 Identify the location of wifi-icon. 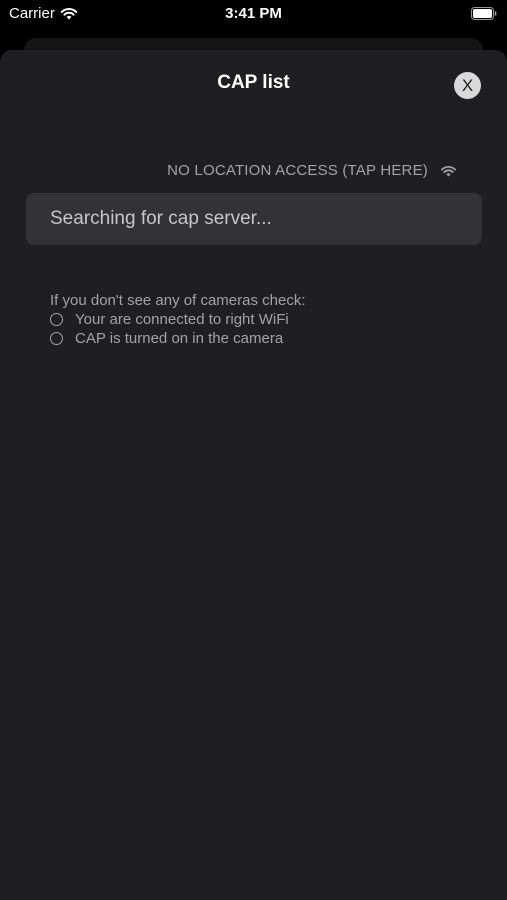
(448, 171).